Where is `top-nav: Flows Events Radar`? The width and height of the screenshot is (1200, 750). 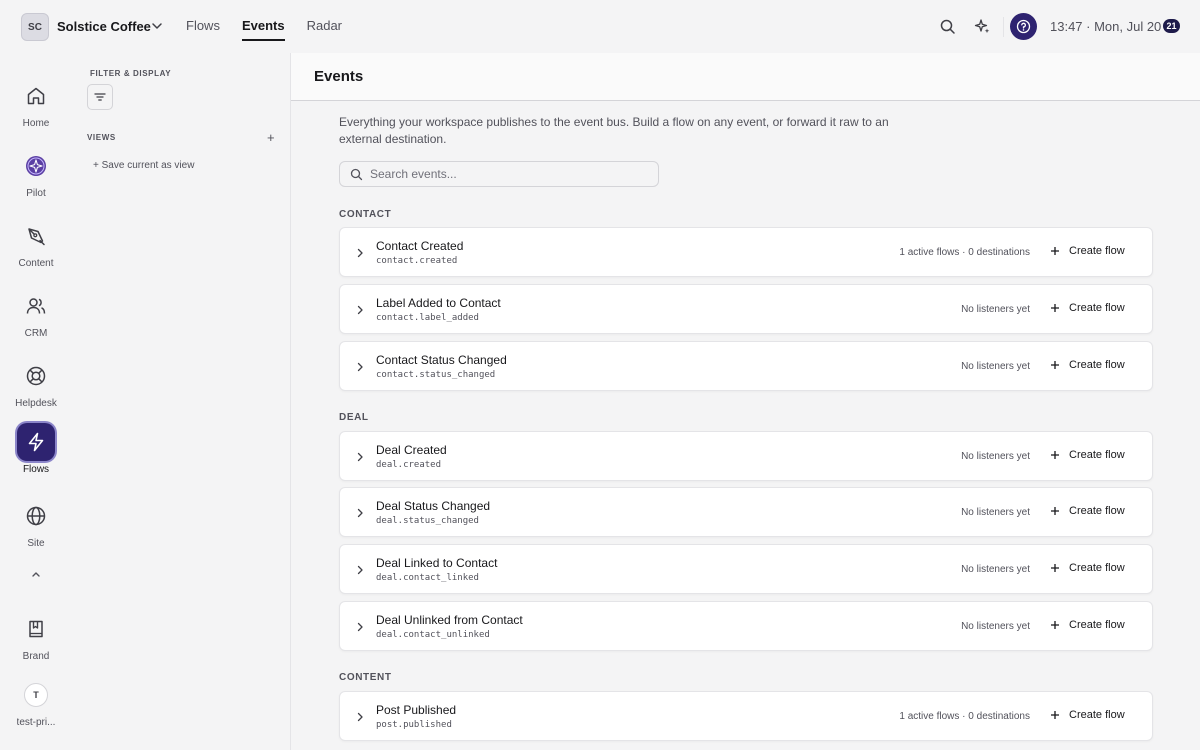 top-nav: Flows Events Radar is located at coordinates (264, 29).